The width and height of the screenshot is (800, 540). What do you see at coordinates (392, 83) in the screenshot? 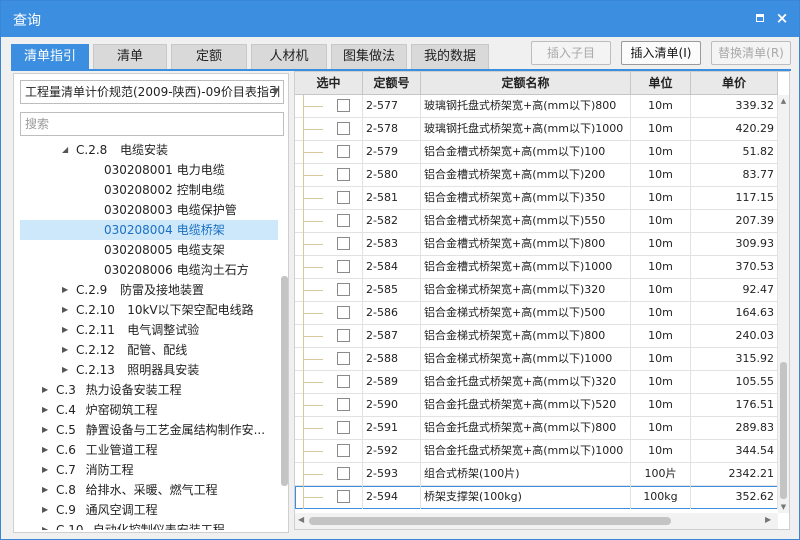
I see `column-header: 定额号` at bounding box center [392, 83].